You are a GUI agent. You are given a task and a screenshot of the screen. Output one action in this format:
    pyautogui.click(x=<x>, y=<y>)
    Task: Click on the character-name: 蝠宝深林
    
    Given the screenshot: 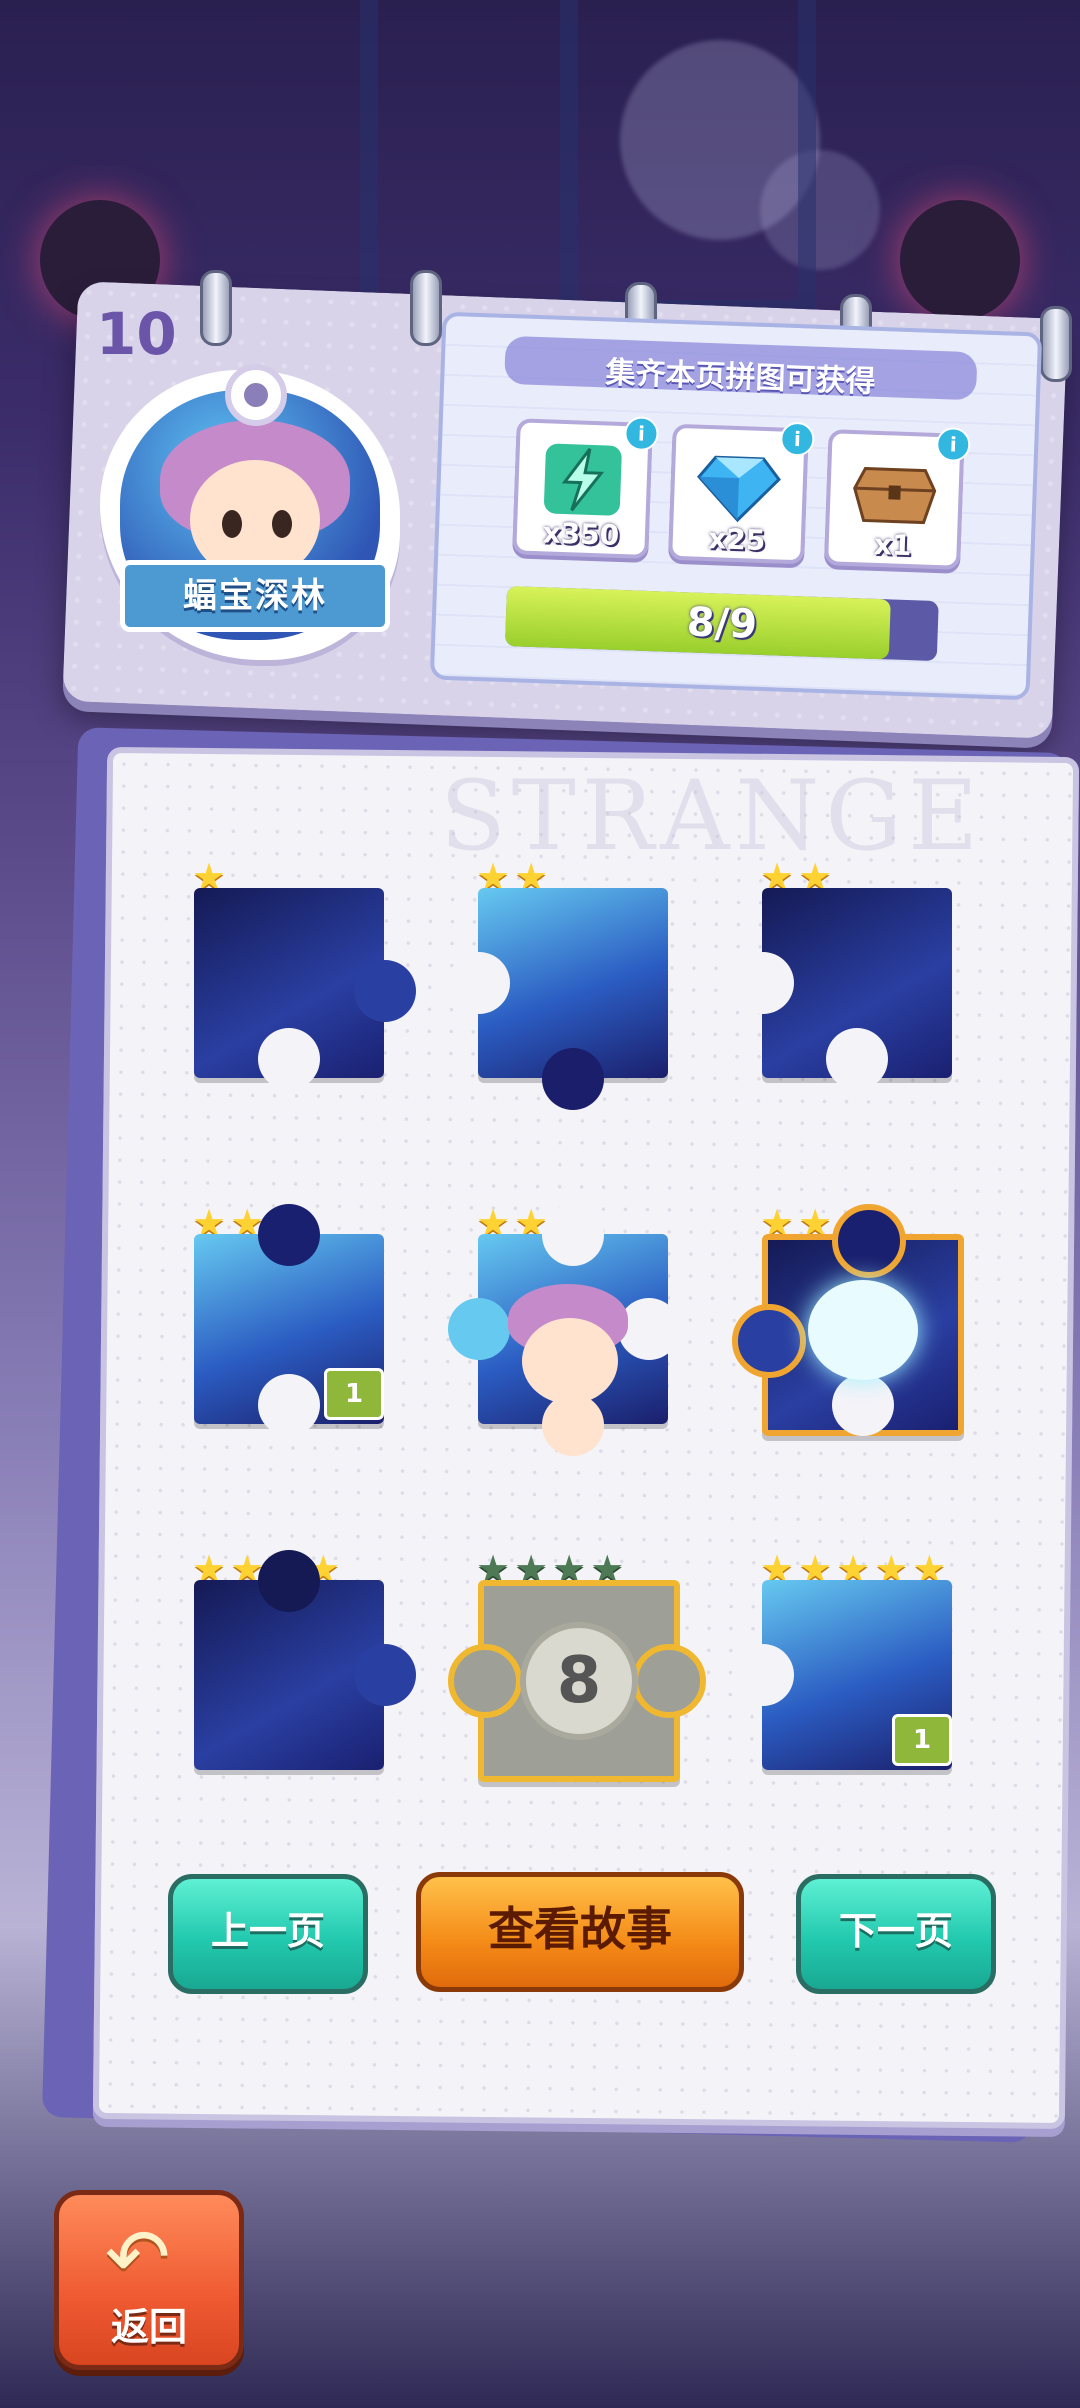 What is the action you would take?
    pyautogui.click(x=255, y=596)
    